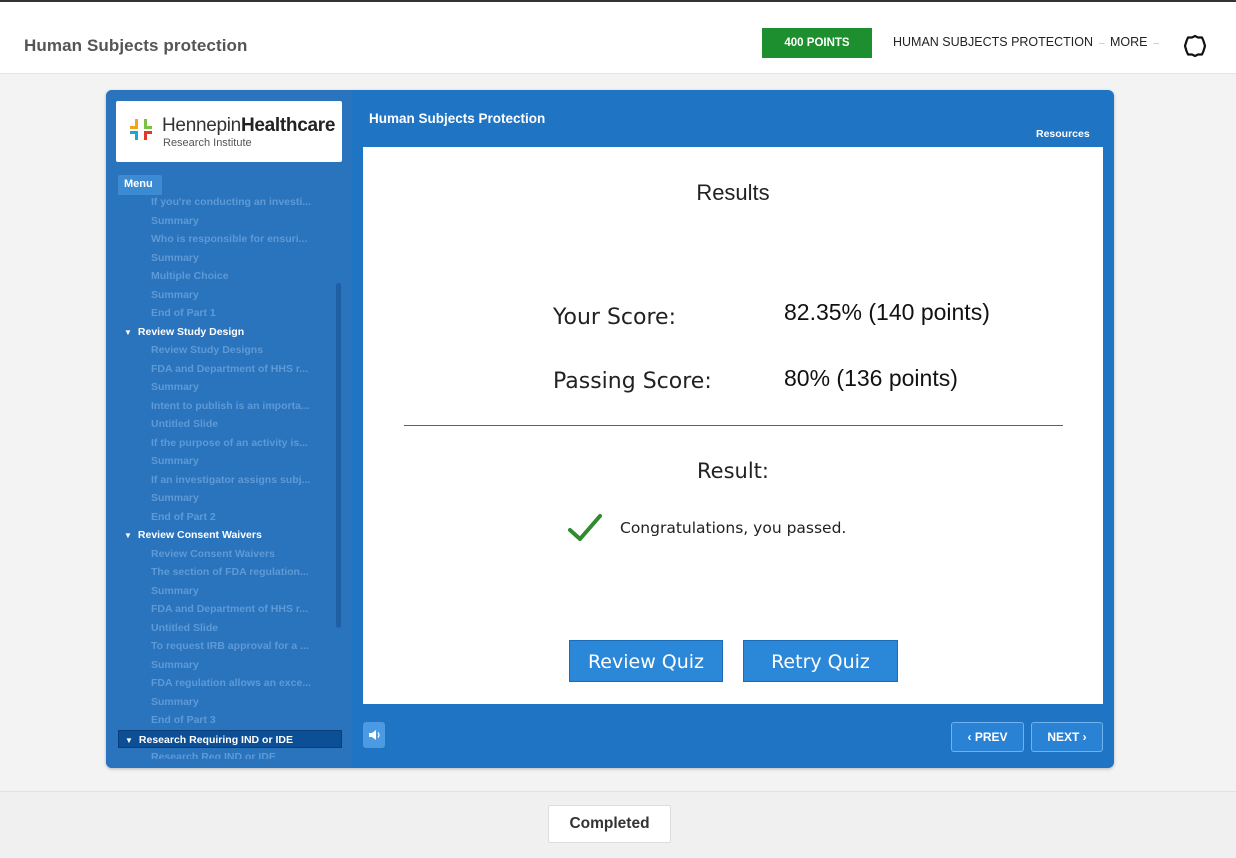 The width and height of the screenshot is (1236, 858). What do you see at coordinates (733, 471) in the screenshot?
I see `result-label: Result:` at bounding box center [733, 471].